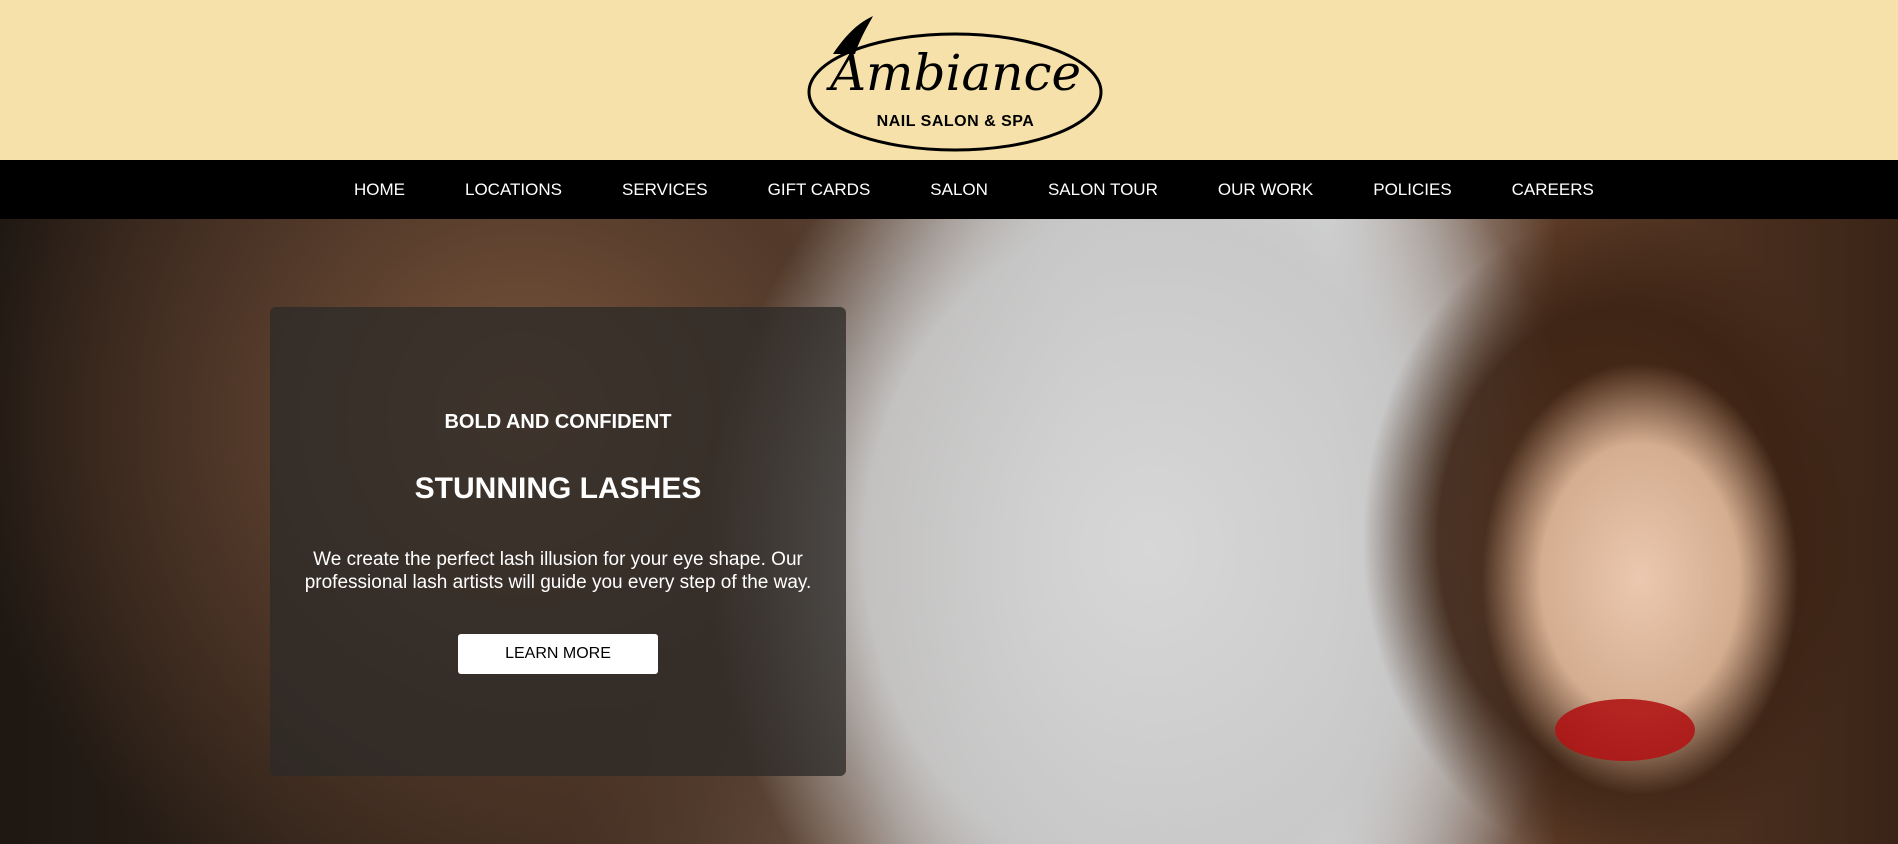 This screenshot has width=1898, height=844. I want to click on nav-item-services: SERVICES, so click(665, 190).